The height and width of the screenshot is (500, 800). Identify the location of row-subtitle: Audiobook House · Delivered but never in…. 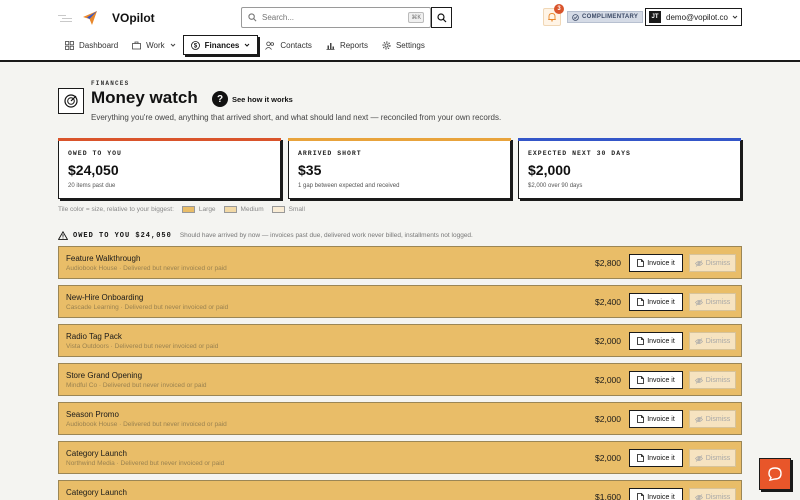
(146, 268).